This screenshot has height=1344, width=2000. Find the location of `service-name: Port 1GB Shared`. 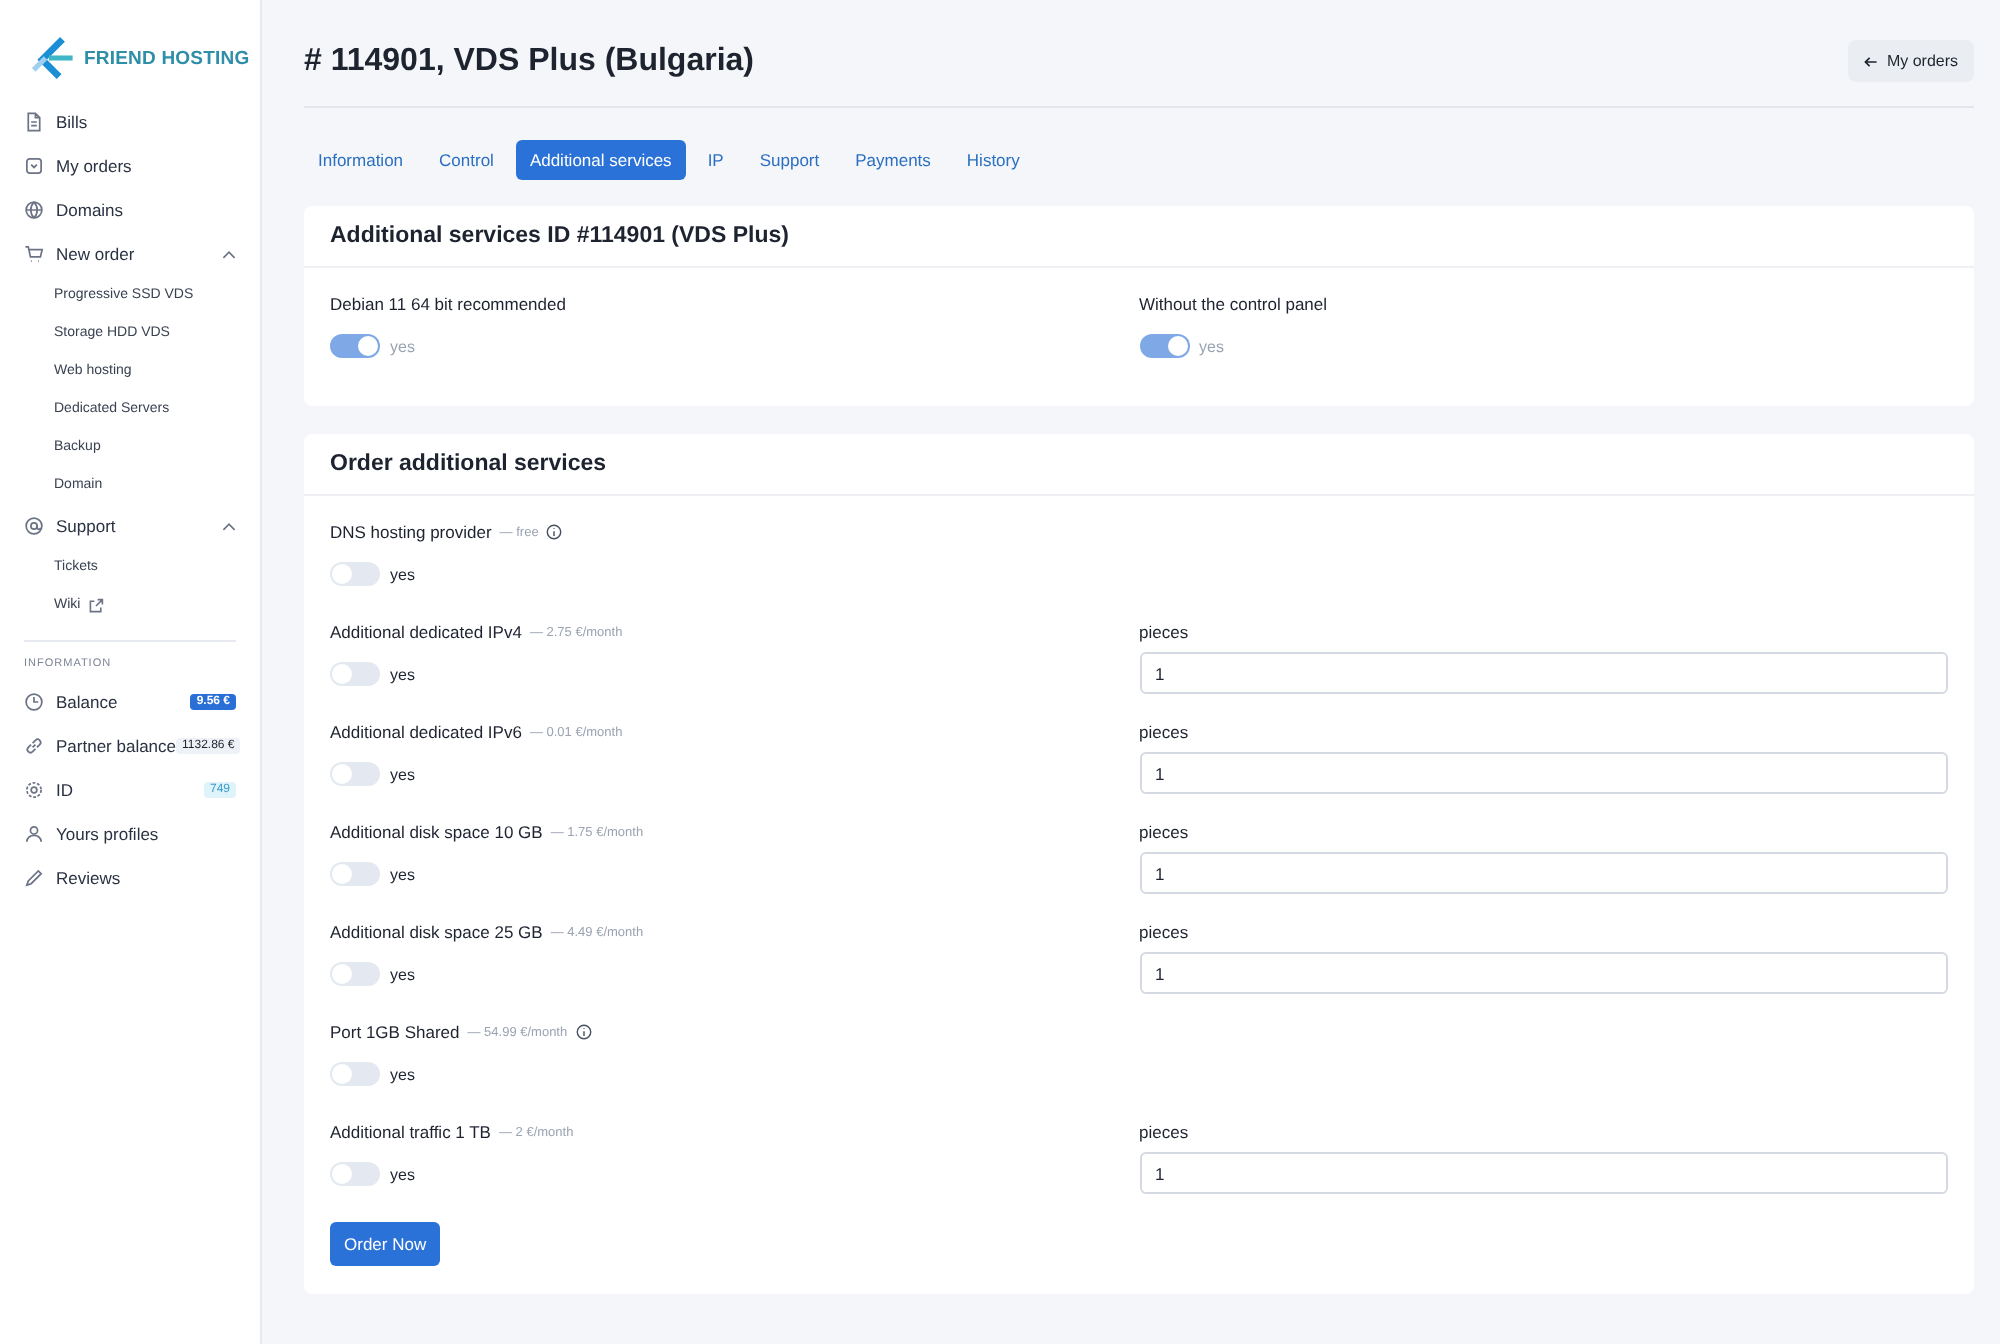

service-name: Port 1GB Shared is located at coordinates (395, 1032).